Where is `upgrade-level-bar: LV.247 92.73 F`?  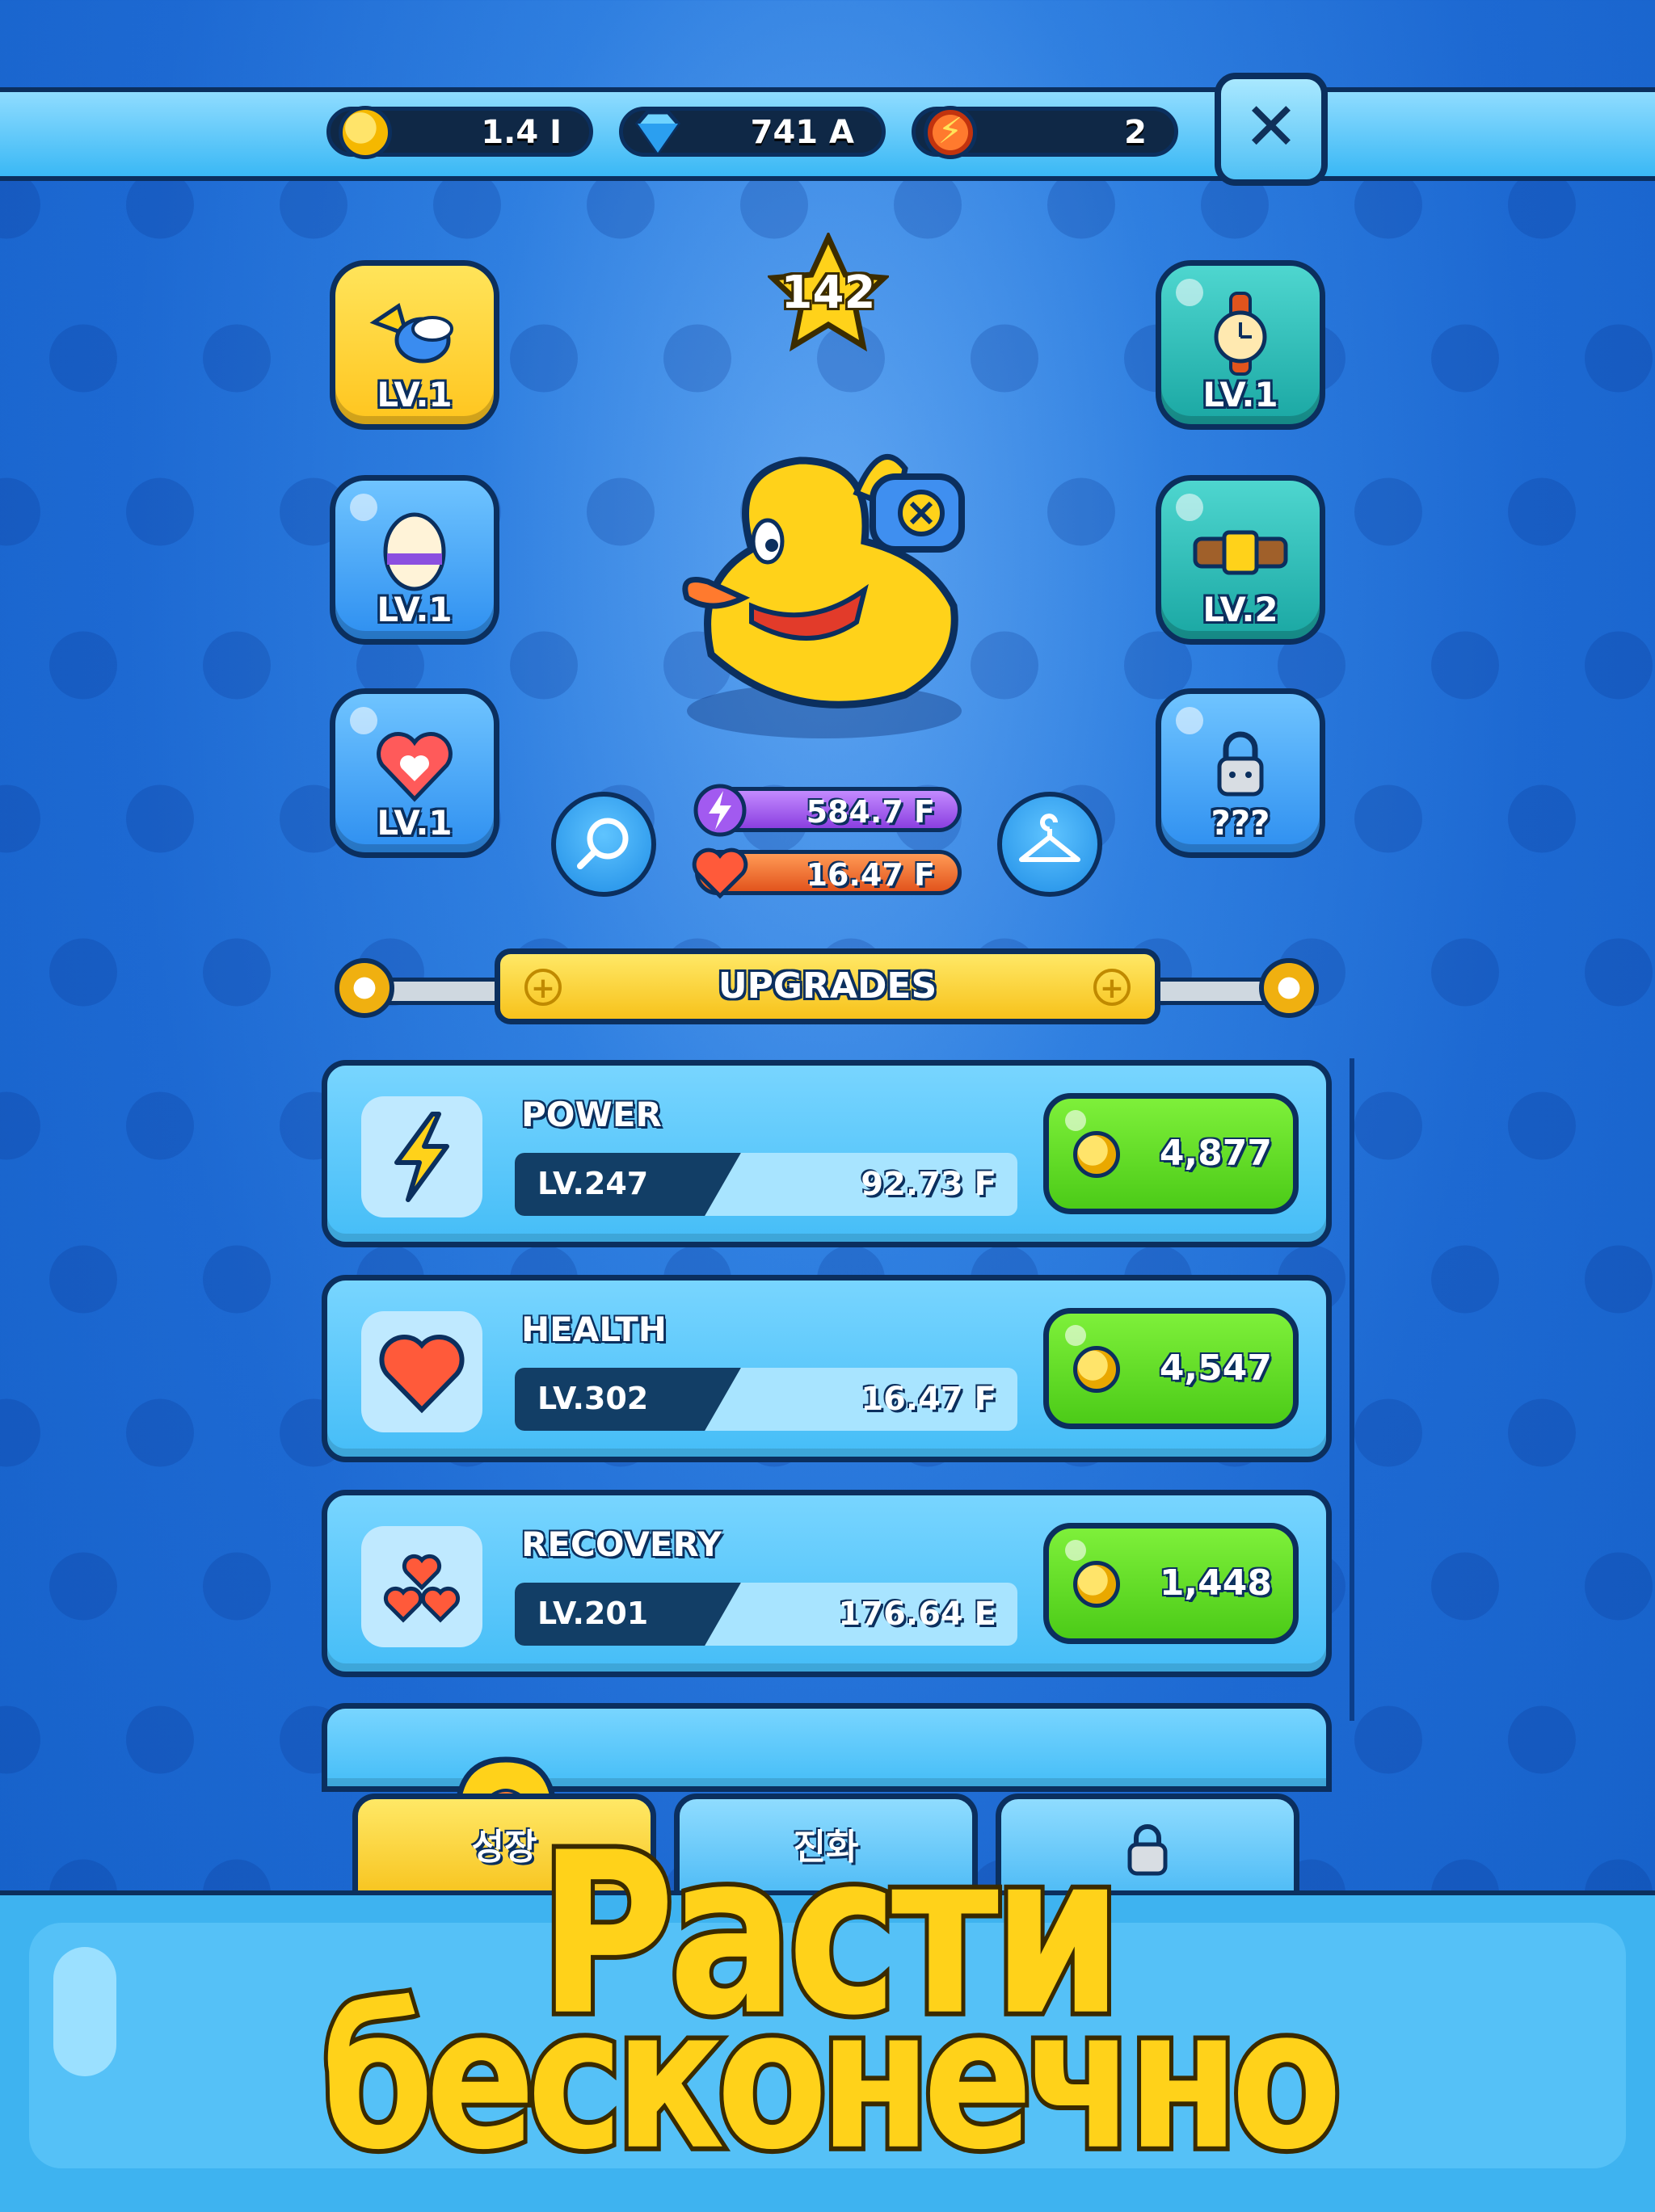 upgrade-level-bar: LV.247 92.73 F is located at coordinates (766, 1184).